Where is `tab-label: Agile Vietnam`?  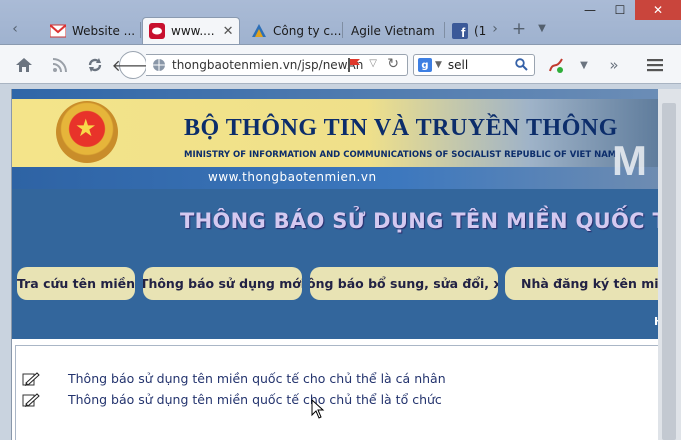
tab-label: Agile Vietnam is located at coordinates (393, 30).